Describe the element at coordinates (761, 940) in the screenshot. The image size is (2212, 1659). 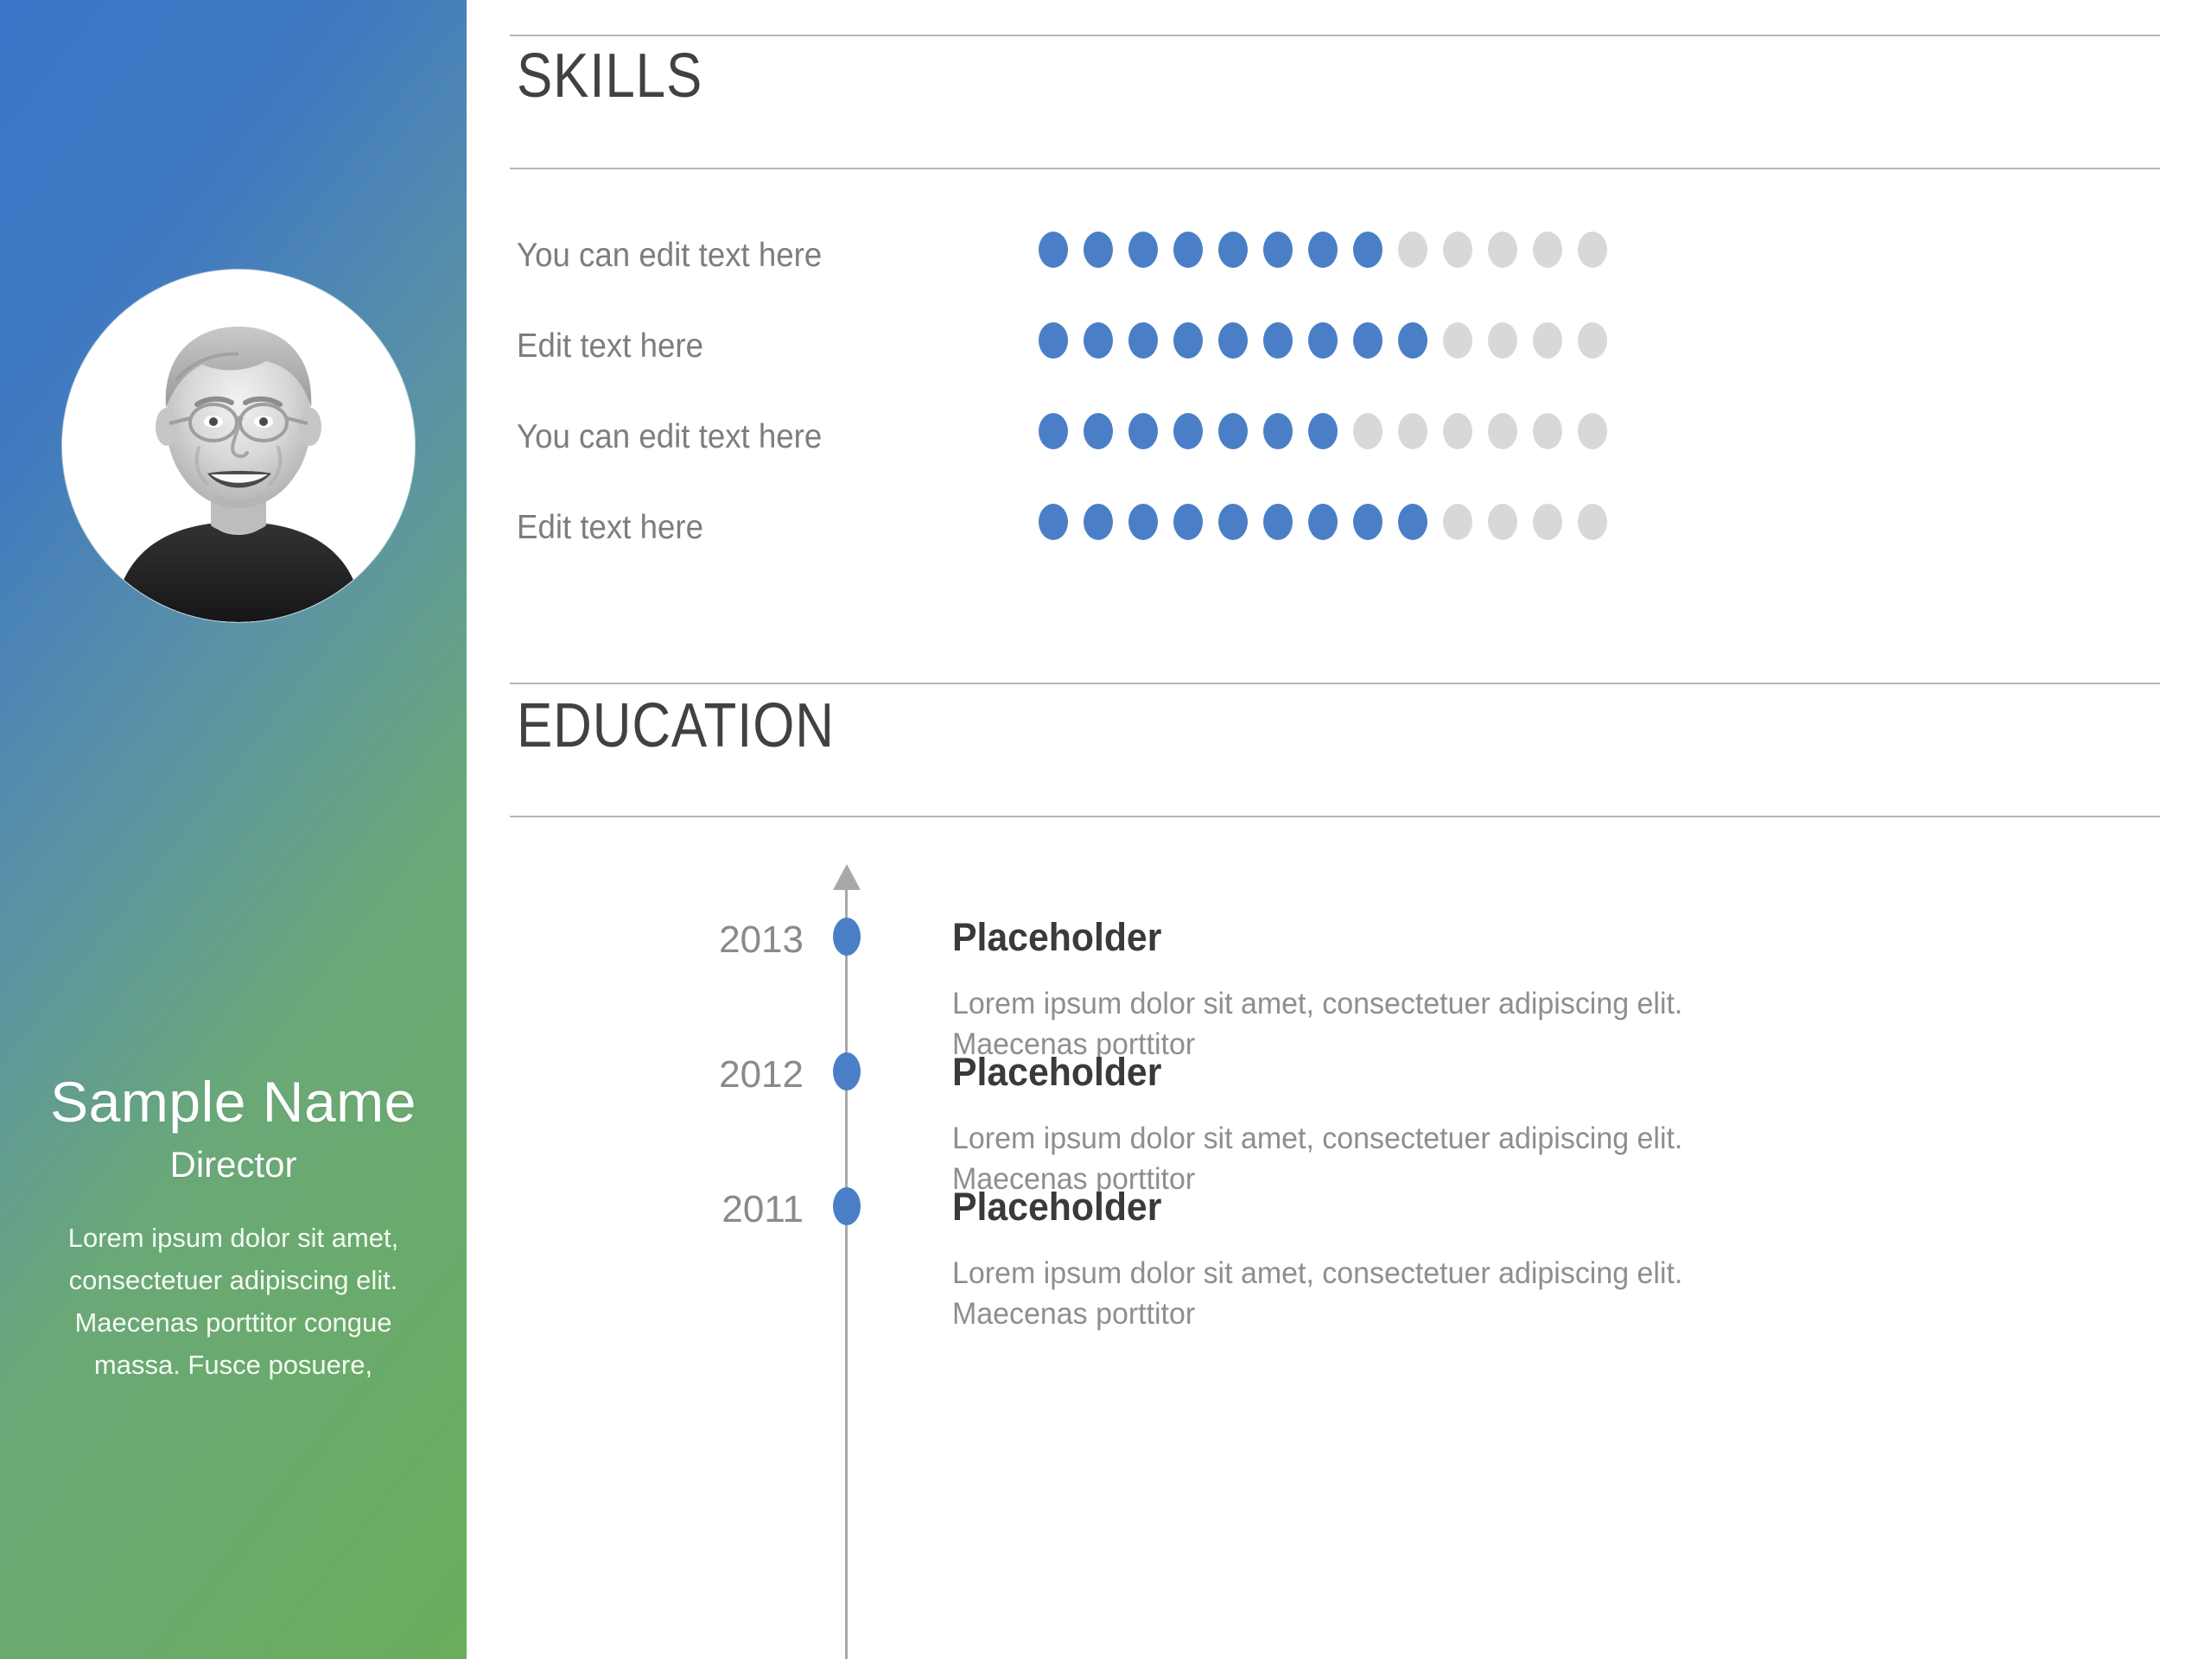
I see `education-year: 2013` at that location.